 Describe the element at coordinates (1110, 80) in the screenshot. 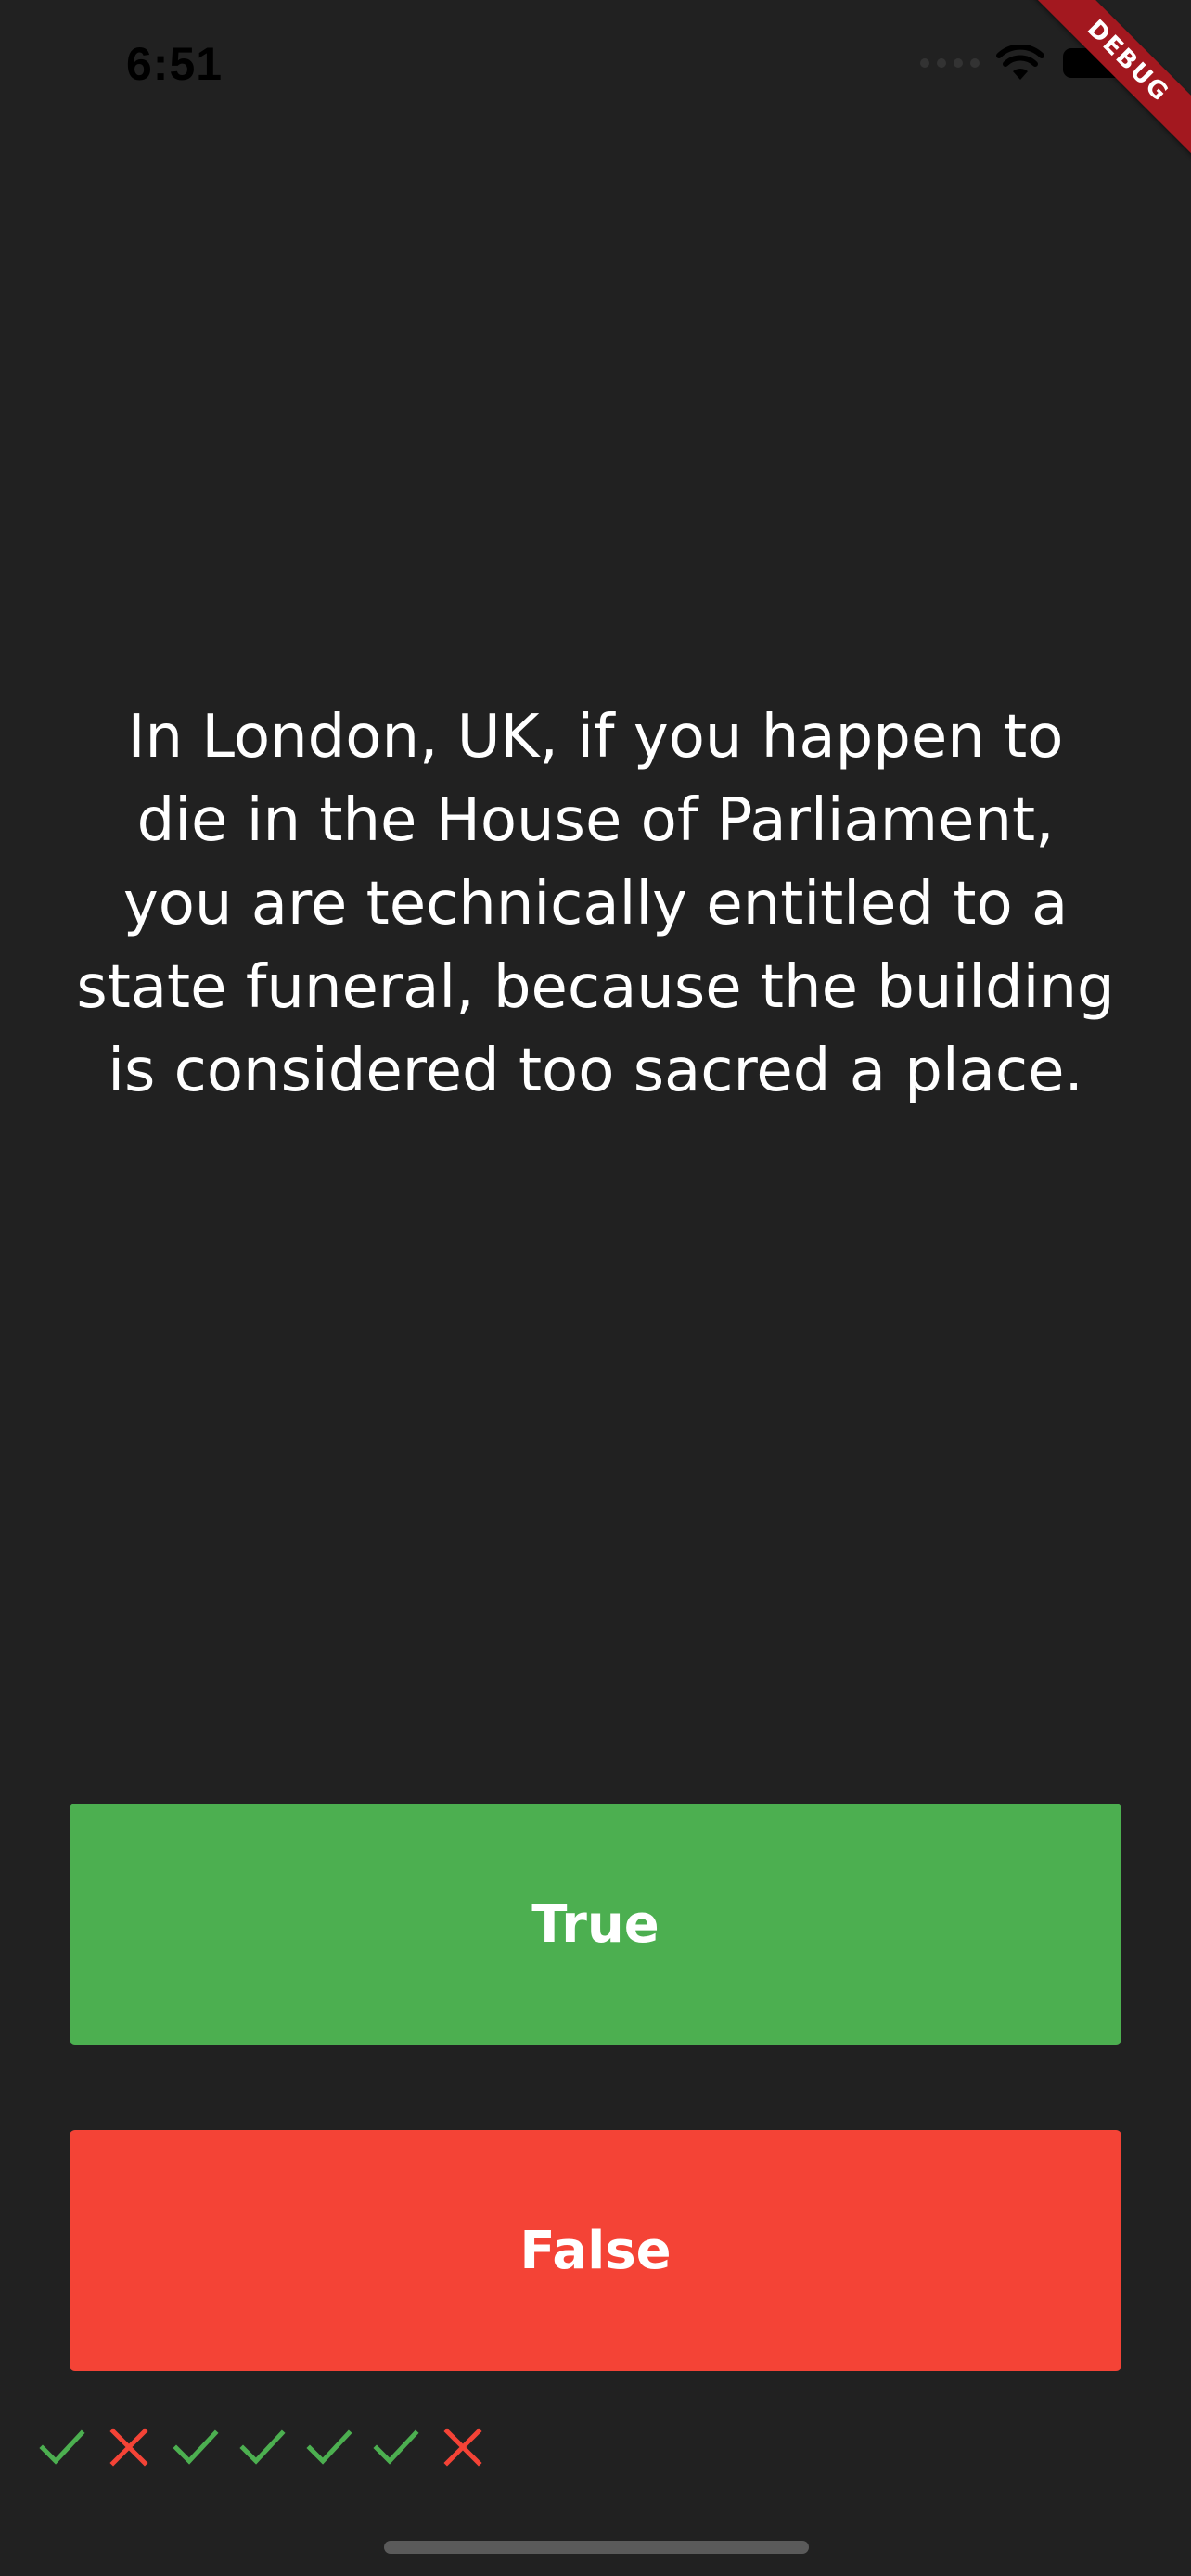

I see `debug-ribbon-label: DEBUG` at that location.